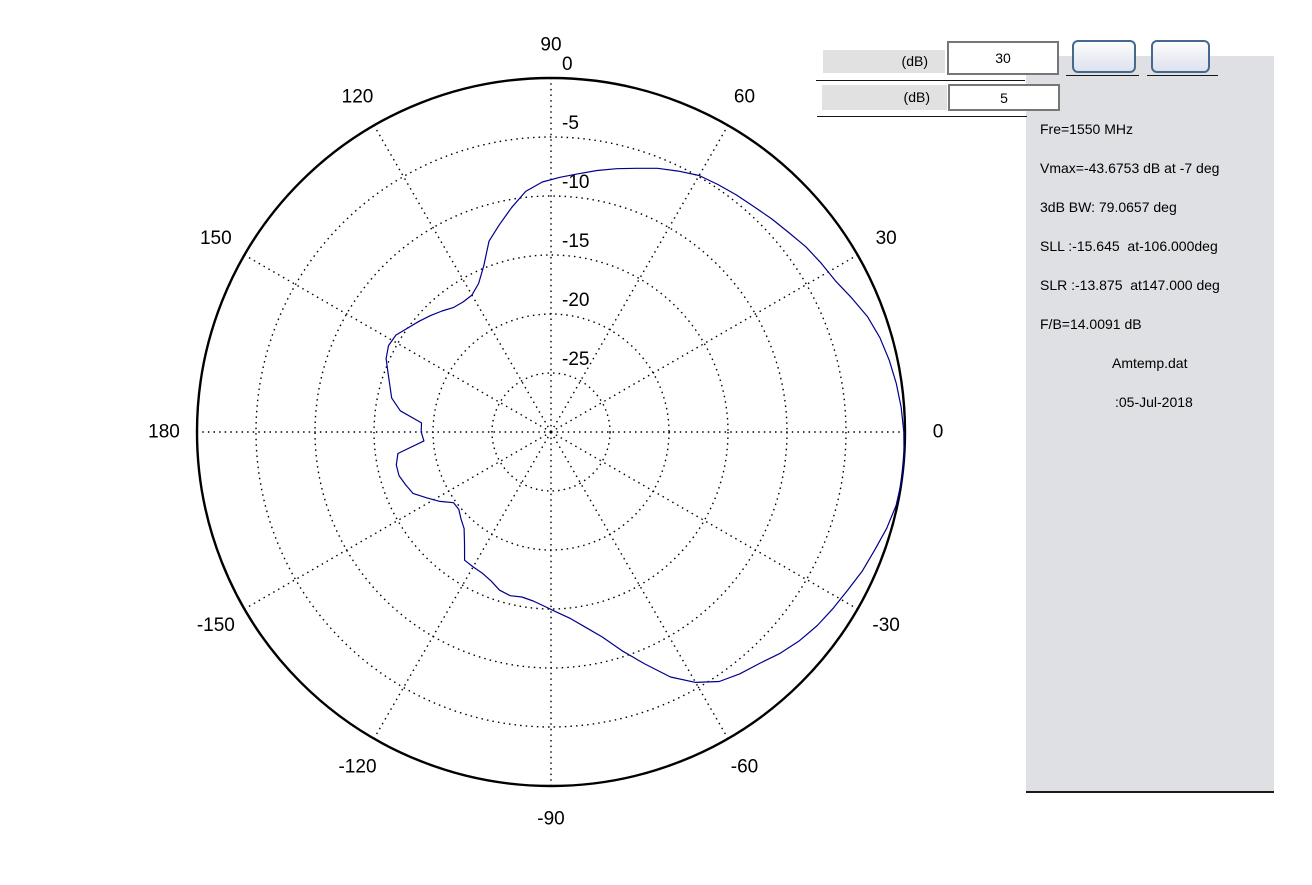  Describe the element at coordinates (938, 432) in the screenshot. I see `angle-tick-label: 0` at that location.